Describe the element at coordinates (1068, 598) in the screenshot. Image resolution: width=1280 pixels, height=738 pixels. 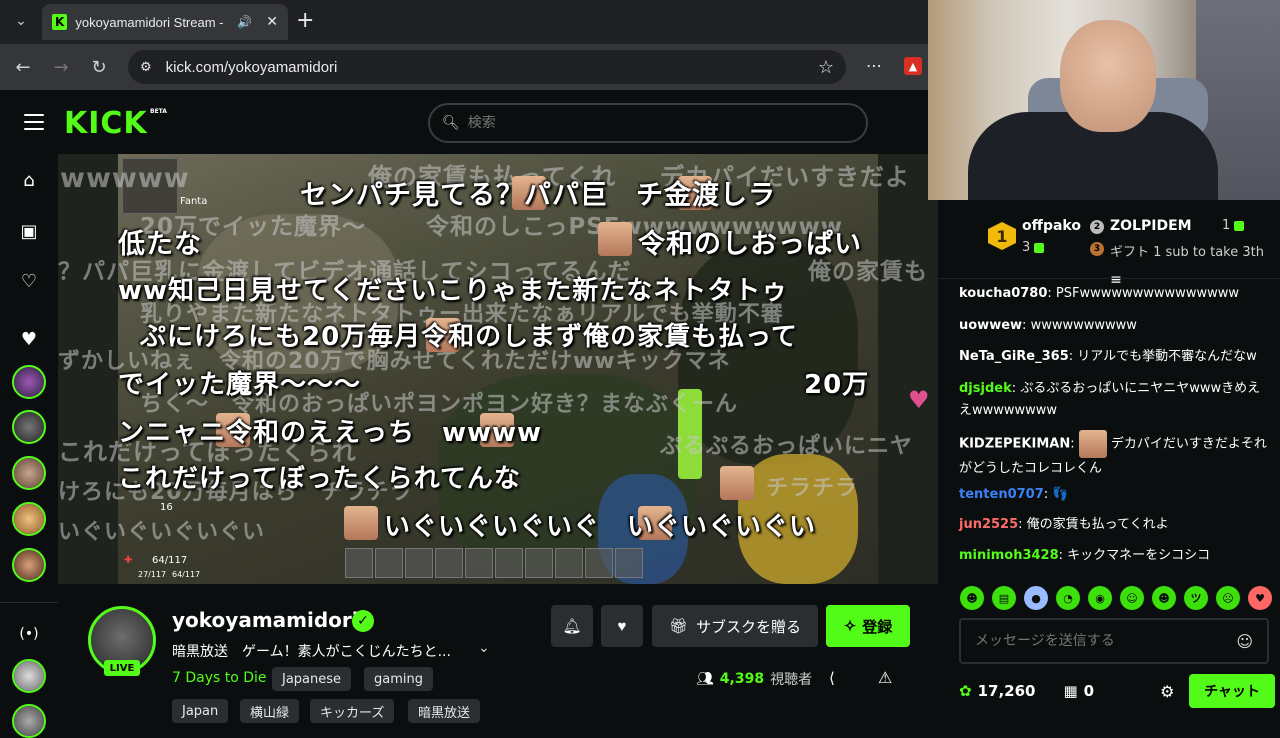
I see `emote-icon: ◔` at that location.